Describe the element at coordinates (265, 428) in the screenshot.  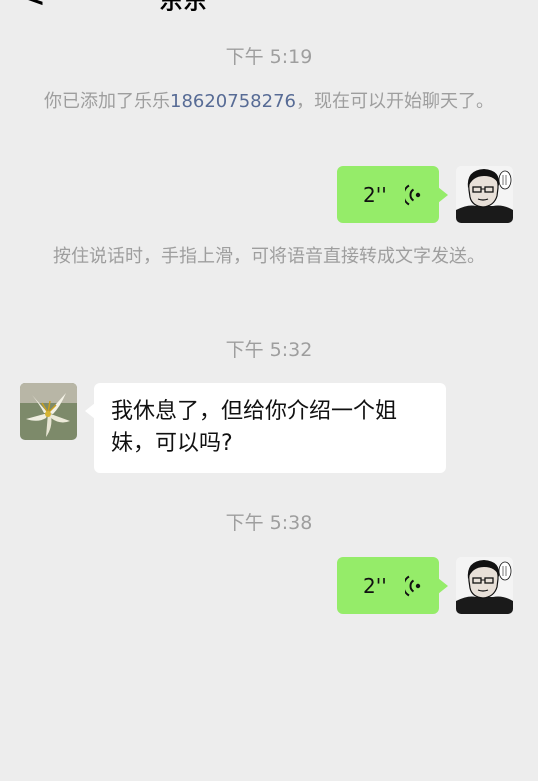
I see `incoming-text-bubble: 我休息了，但给你介绍一个姐妹，可以吗?` at that location.